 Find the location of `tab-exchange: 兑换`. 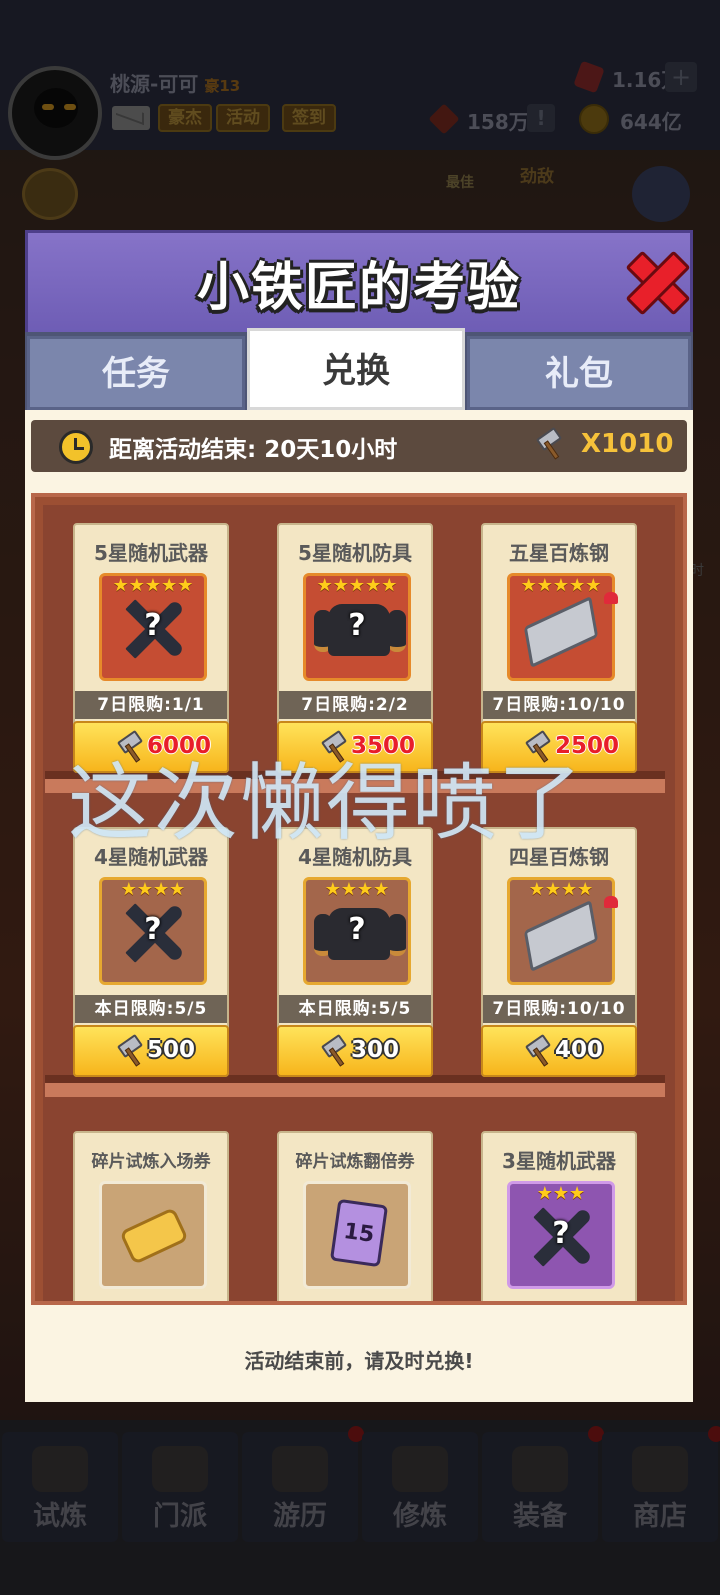

tab-exchange: 兑换 is located at coordinates (356, 369).